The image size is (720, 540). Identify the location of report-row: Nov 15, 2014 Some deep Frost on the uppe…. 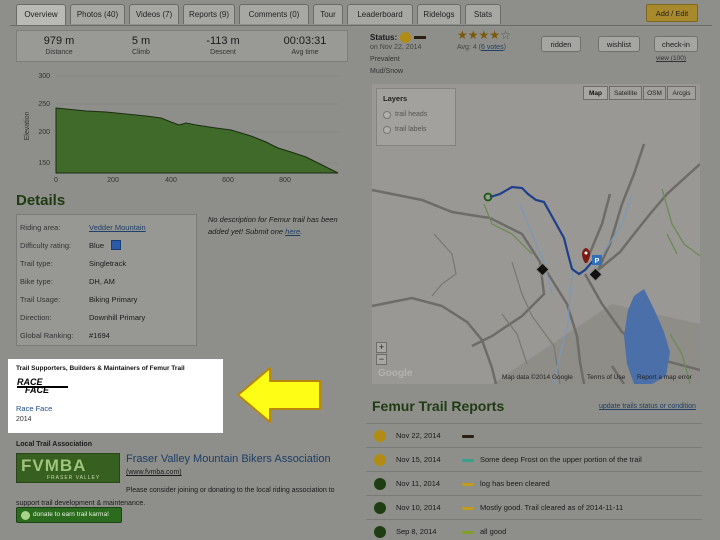
(534, 460).